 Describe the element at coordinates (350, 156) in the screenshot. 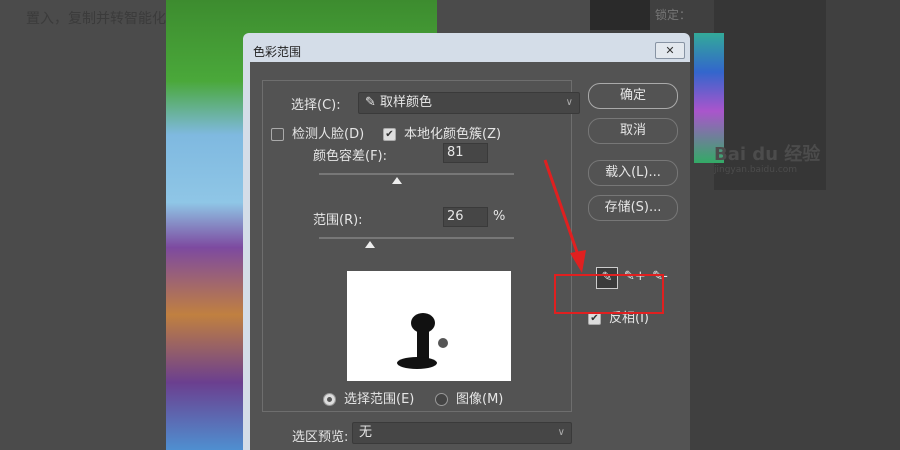

I see `fuzziness-label: 颜色容差(F):` at that location.